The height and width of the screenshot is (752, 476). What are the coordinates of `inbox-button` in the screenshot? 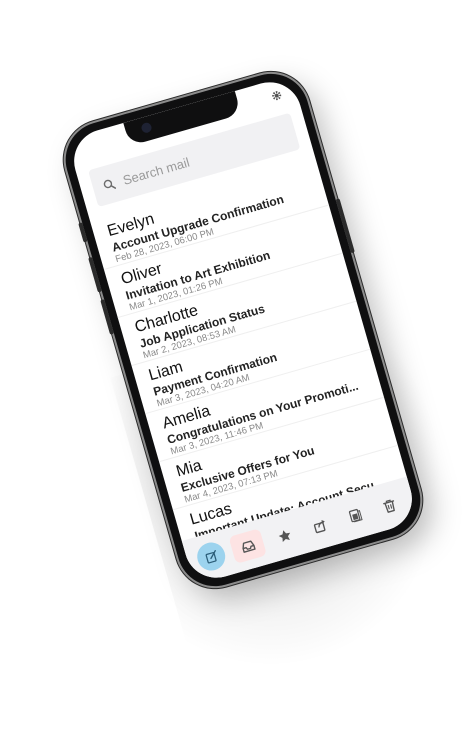 It's located at (248, 546).